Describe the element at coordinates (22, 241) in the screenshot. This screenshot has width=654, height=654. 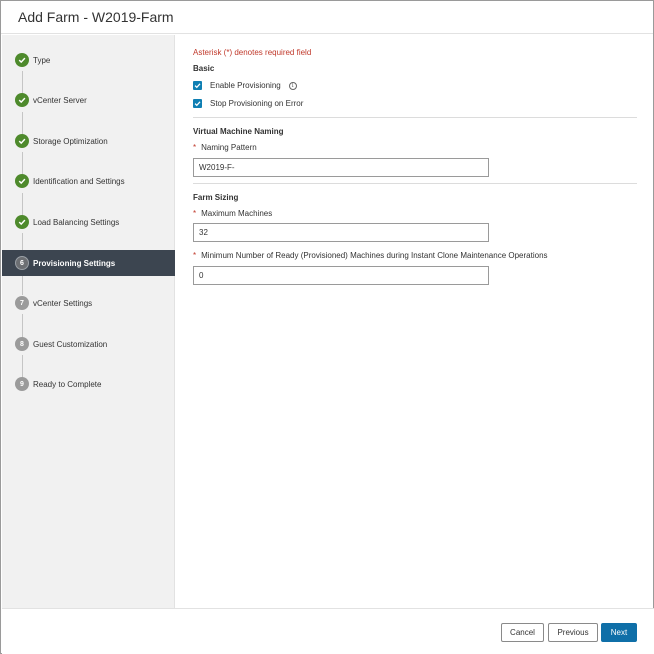
I see `step-connector` at that location.